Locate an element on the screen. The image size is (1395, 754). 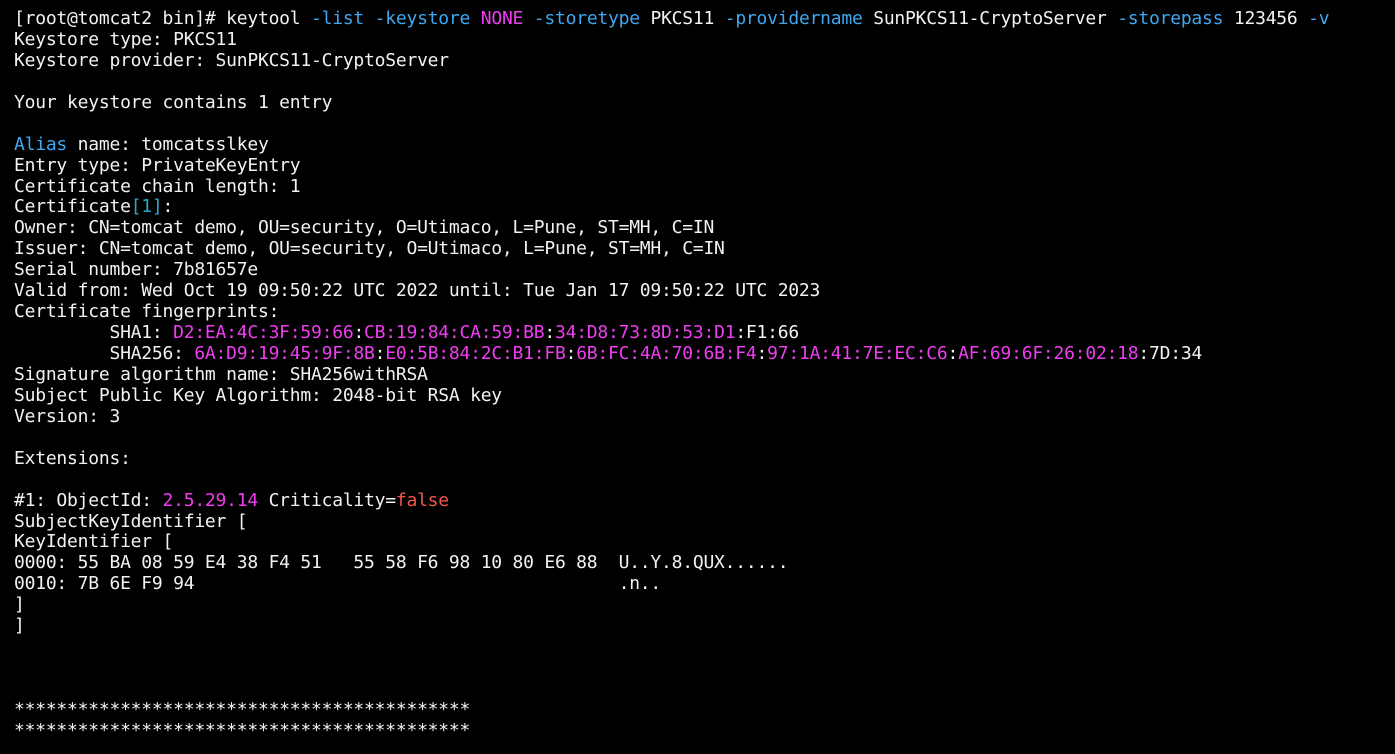
terminal-line: Serial number: 7b81657e is located at coordinates (704, 270).